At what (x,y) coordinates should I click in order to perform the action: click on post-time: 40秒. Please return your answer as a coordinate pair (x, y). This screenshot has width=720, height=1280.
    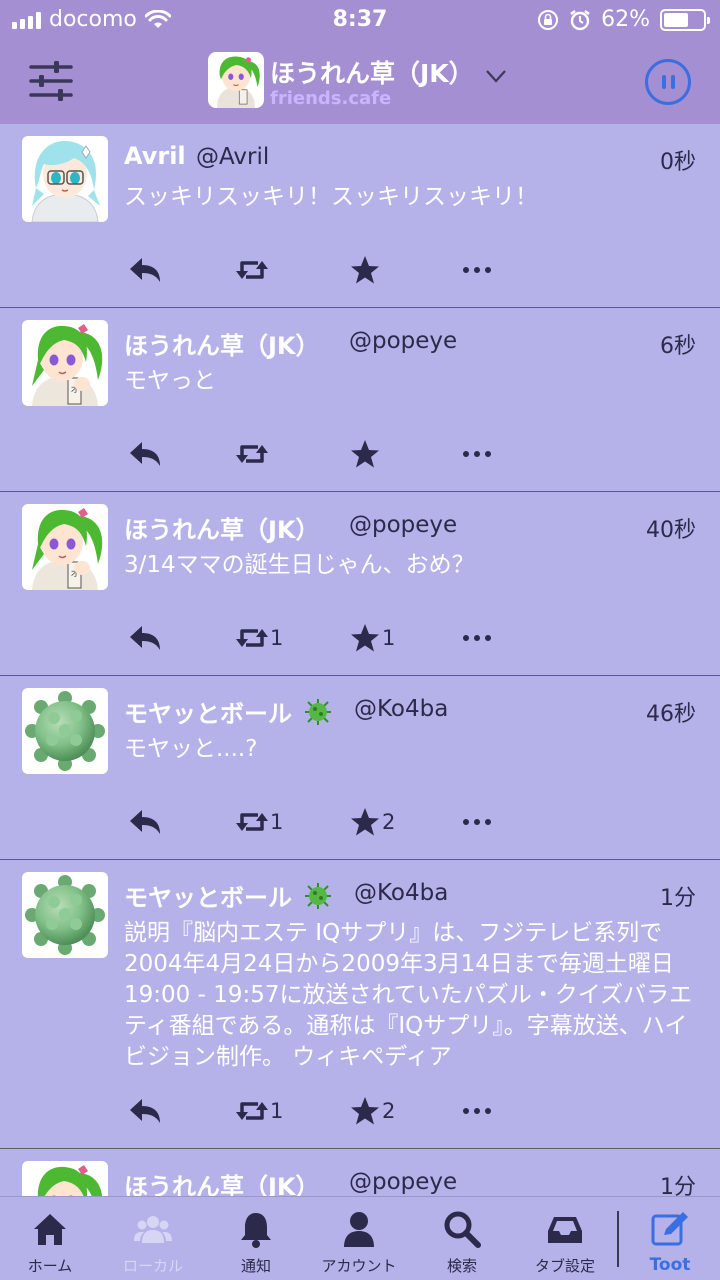
    Looking at the image, I should click on (671, 530).